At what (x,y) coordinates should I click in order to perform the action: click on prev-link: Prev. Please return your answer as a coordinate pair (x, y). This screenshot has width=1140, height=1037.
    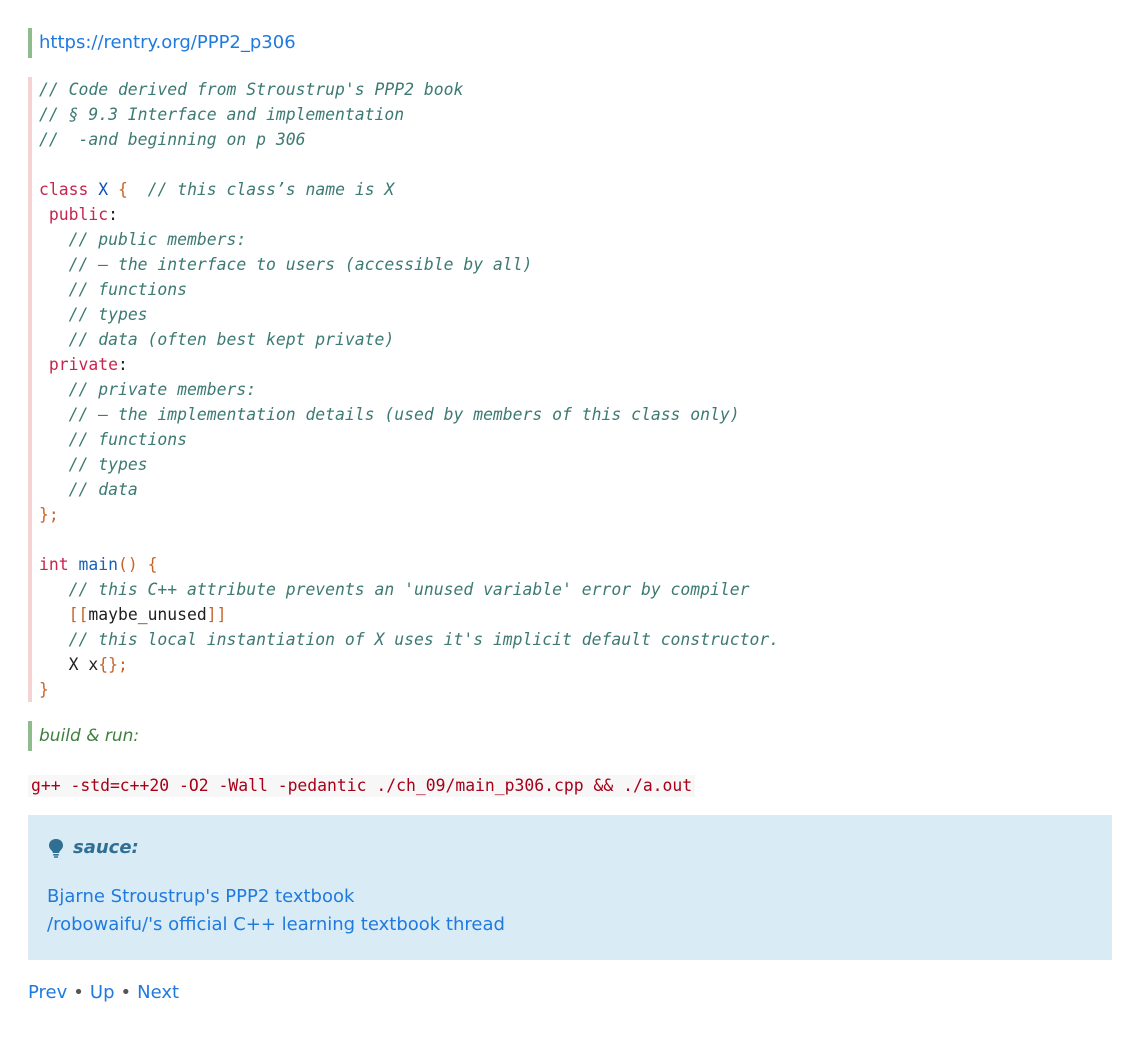
    Looking at the image, I should click on (47, 992).